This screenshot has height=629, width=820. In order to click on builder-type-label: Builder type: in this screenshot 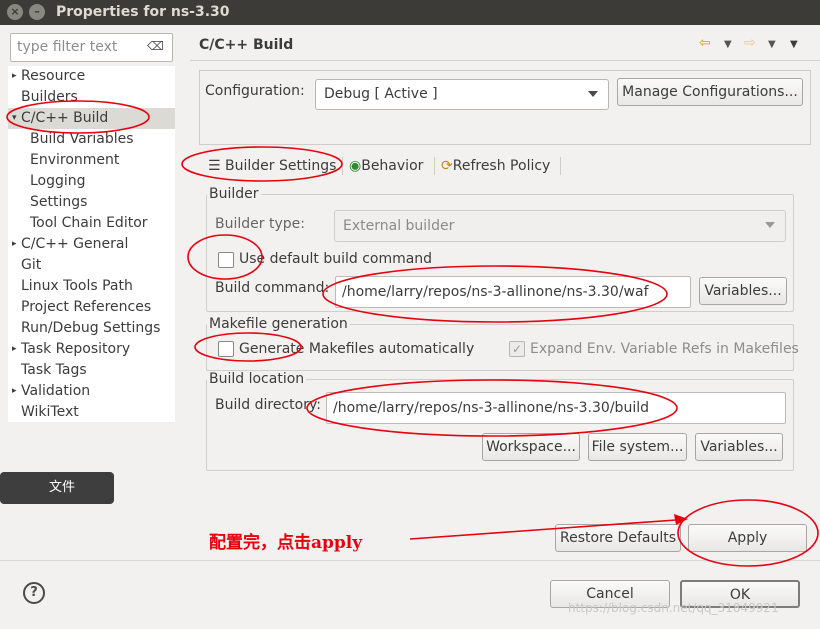, I will do `click(260, 224)`.